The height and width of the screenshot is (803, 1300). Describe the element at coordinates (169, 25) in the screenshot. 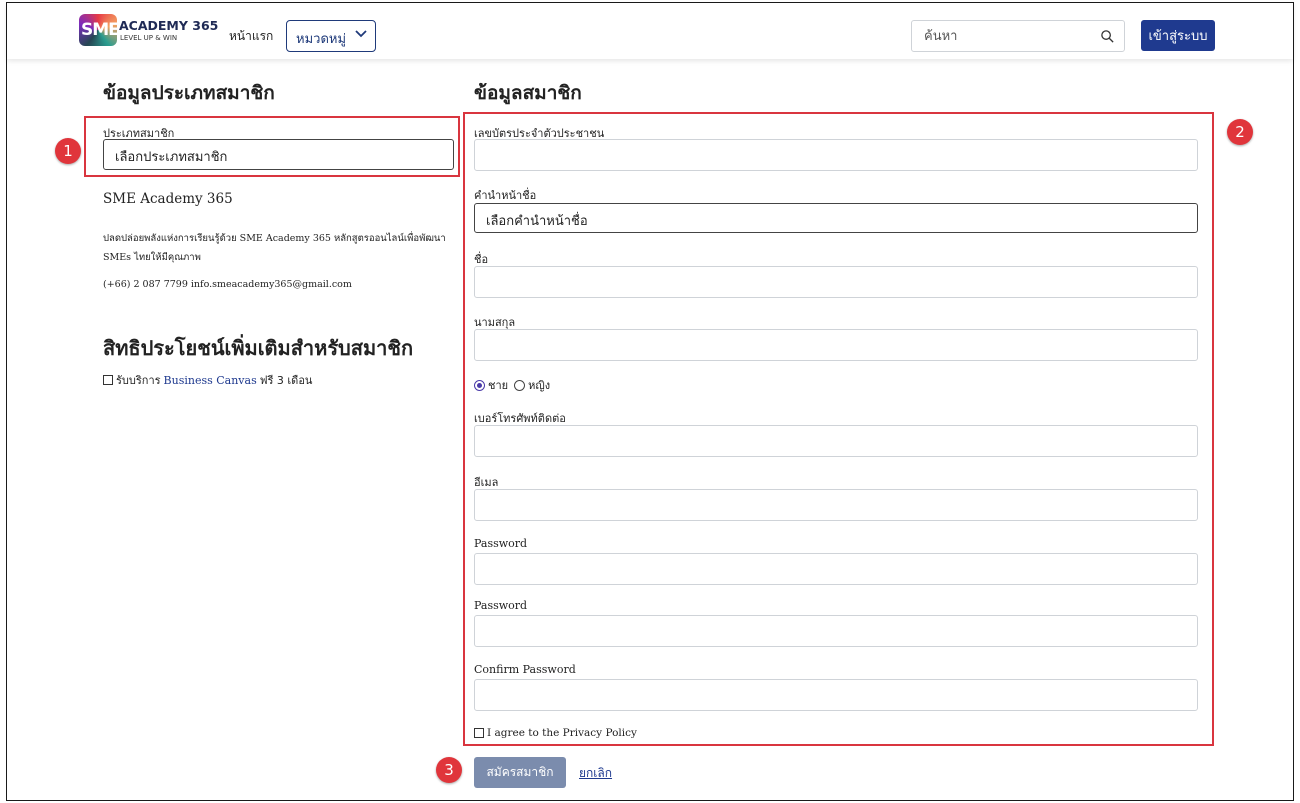

I see `logo-title: ACADEMY 365` at that location.